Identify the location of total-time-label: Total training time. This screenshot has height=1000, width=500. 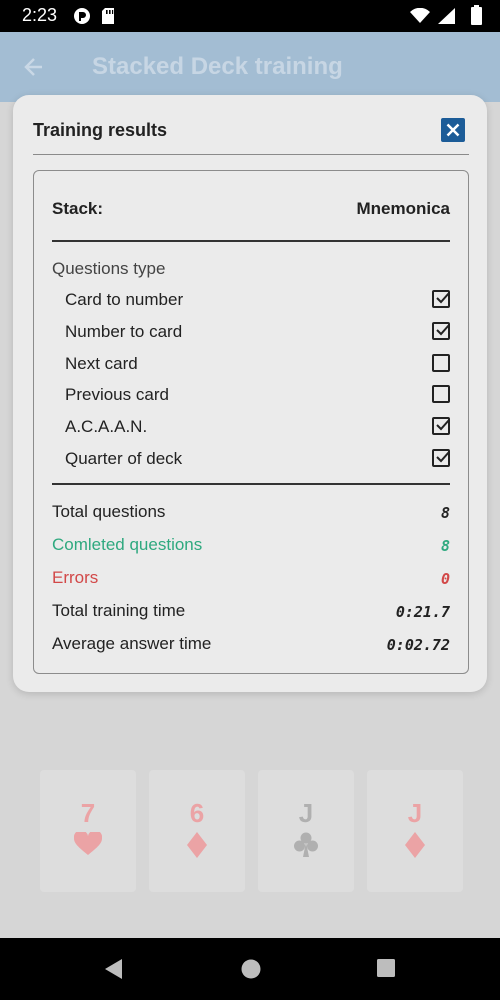
(119, 610).